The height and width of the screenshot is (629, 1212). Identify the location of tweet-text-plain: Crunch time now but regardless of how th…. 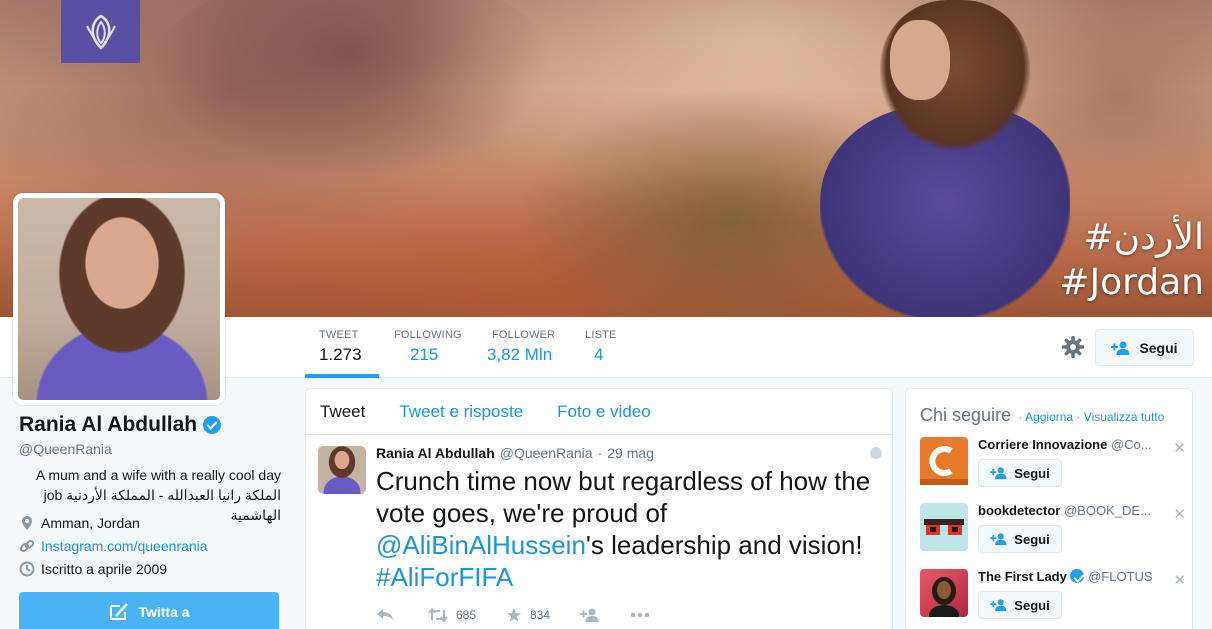
(623, 497).